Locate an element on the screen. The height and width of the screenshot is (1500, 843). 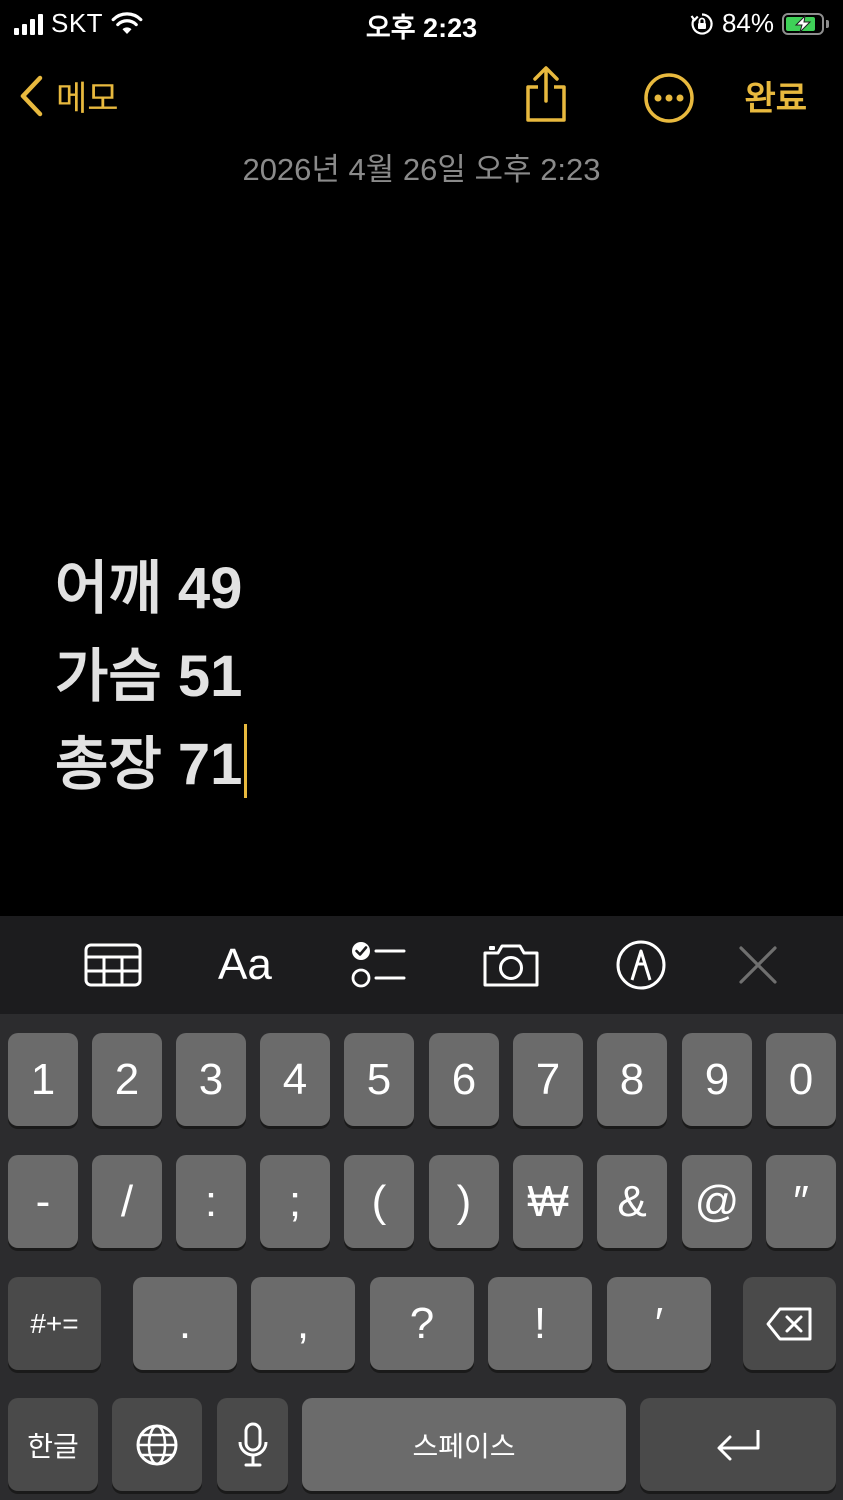
text-format-icon: Aa is located at coordinates (245, 964).